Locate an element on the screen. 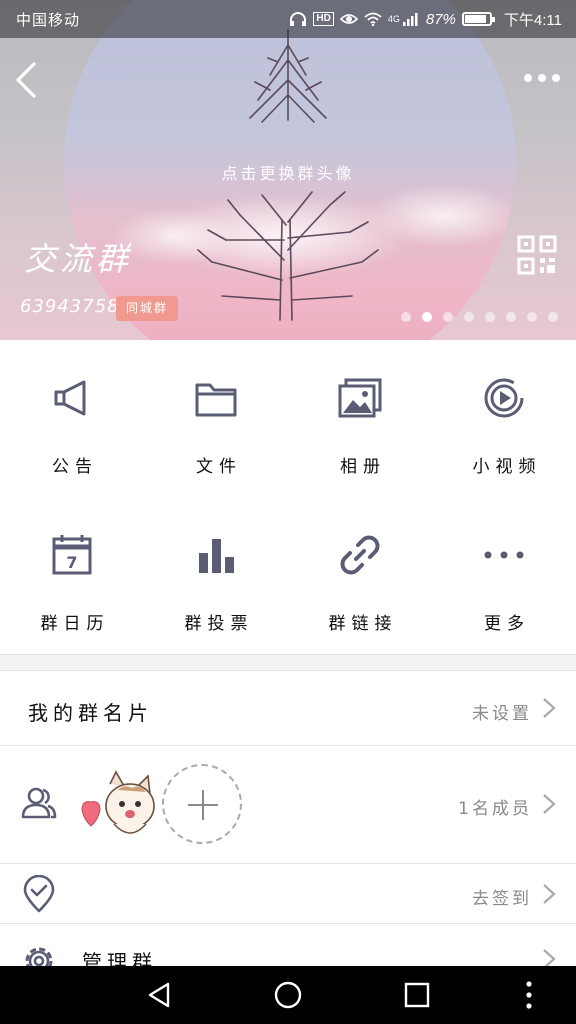  system-nav-bar is located at coordinates (288, 995).